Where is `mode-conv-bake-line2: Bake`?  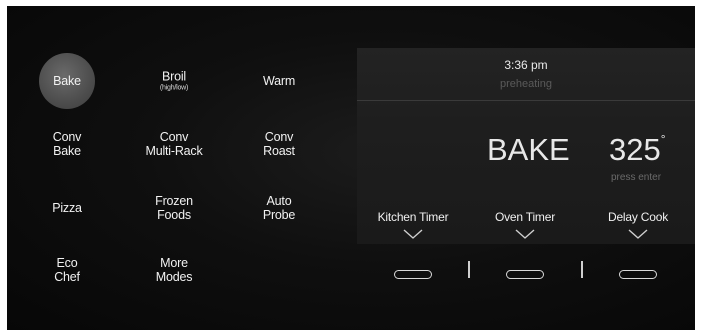 mode-conv-bake-line2: Bake is located at coordinates (67, 151).